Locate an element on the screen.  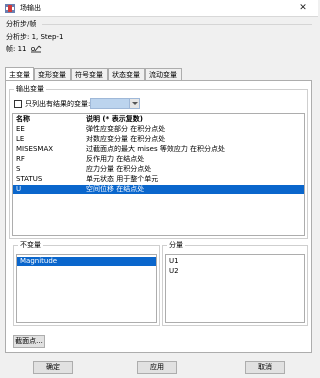
component-item-u1: U1 is located at coordinates (235, 261).